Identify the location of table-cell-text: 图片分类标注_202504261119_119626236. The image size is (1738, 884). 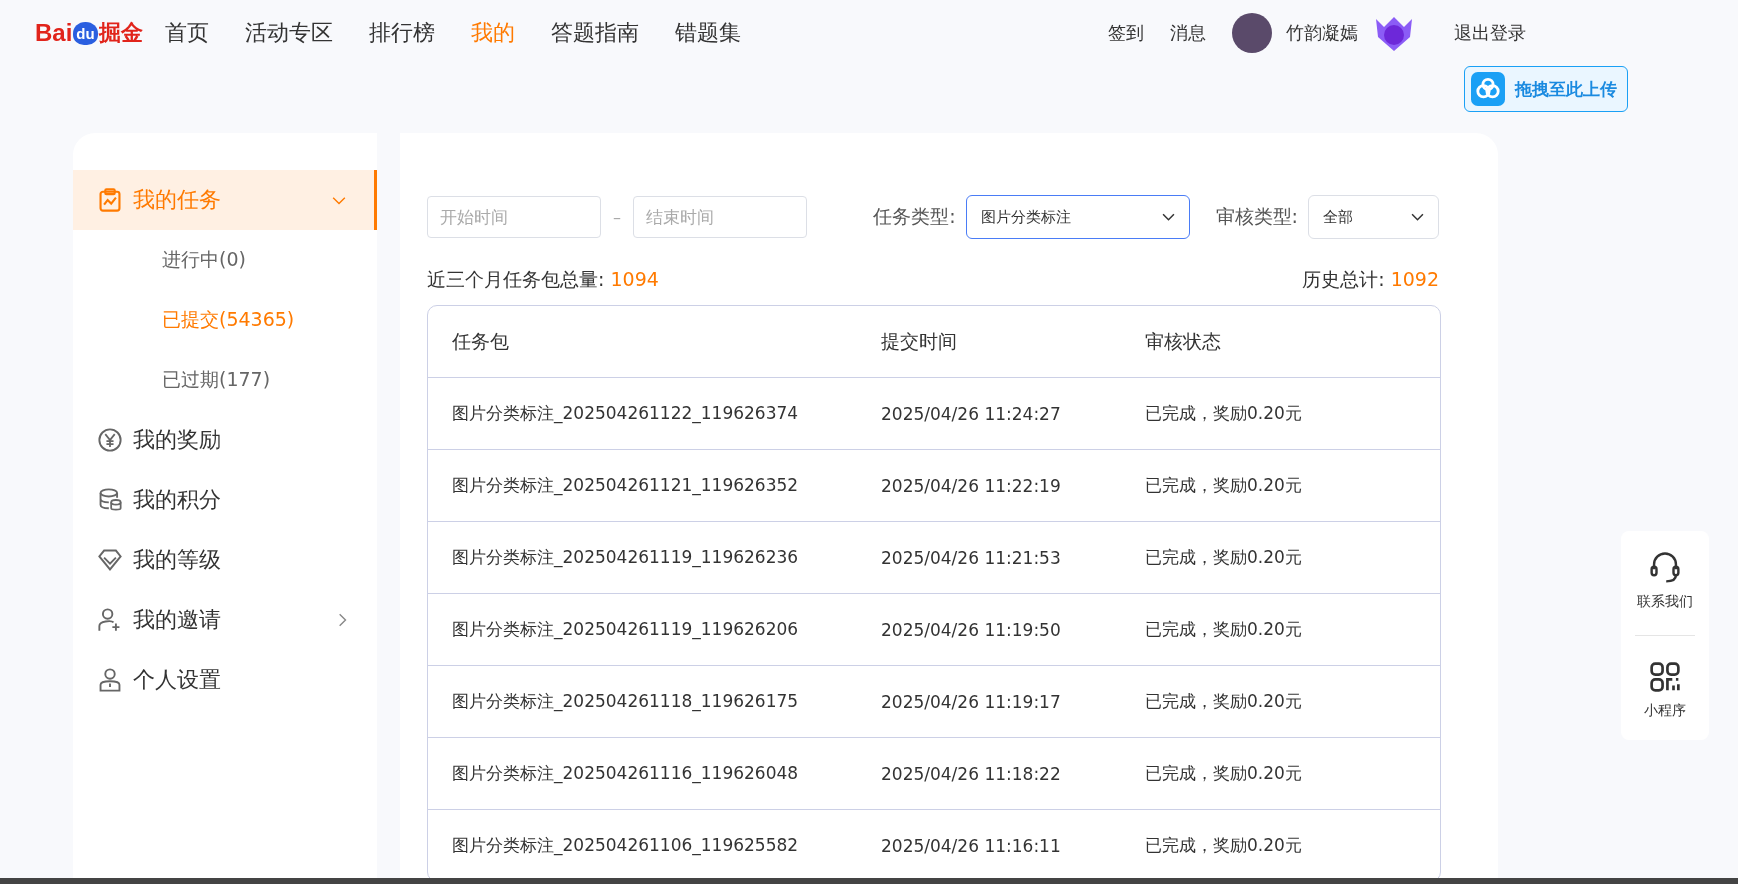
(625, 557).